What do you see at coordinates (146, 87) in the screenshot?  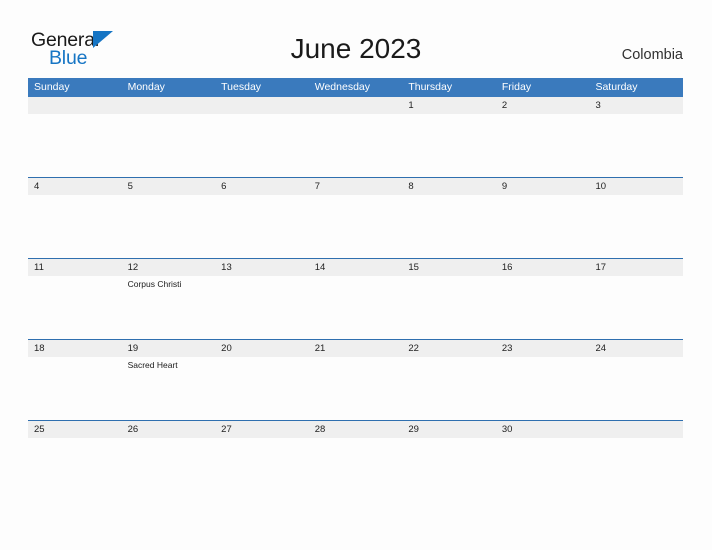 I see `weekday-header-monday: Monday` at bounding box center [146, 87].